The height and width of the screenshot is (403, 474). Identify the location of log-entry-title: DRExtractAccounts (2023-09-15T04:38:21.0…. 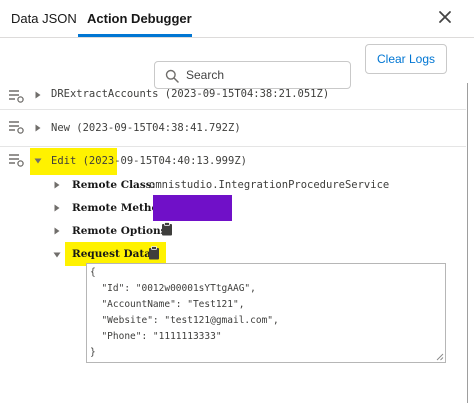
(190, 94).